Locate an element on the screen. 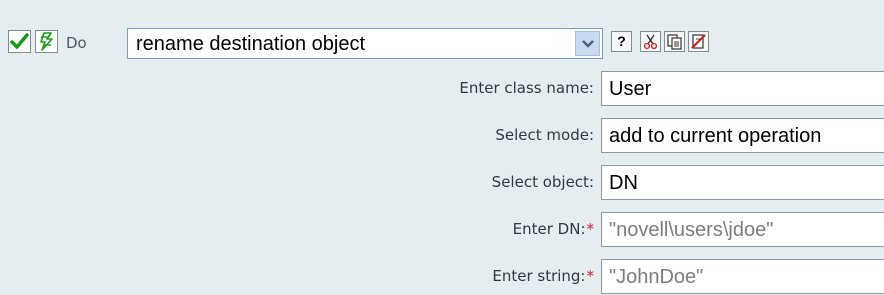 The image size is (884, 295). copy-button is located at coordinates (674, 41).